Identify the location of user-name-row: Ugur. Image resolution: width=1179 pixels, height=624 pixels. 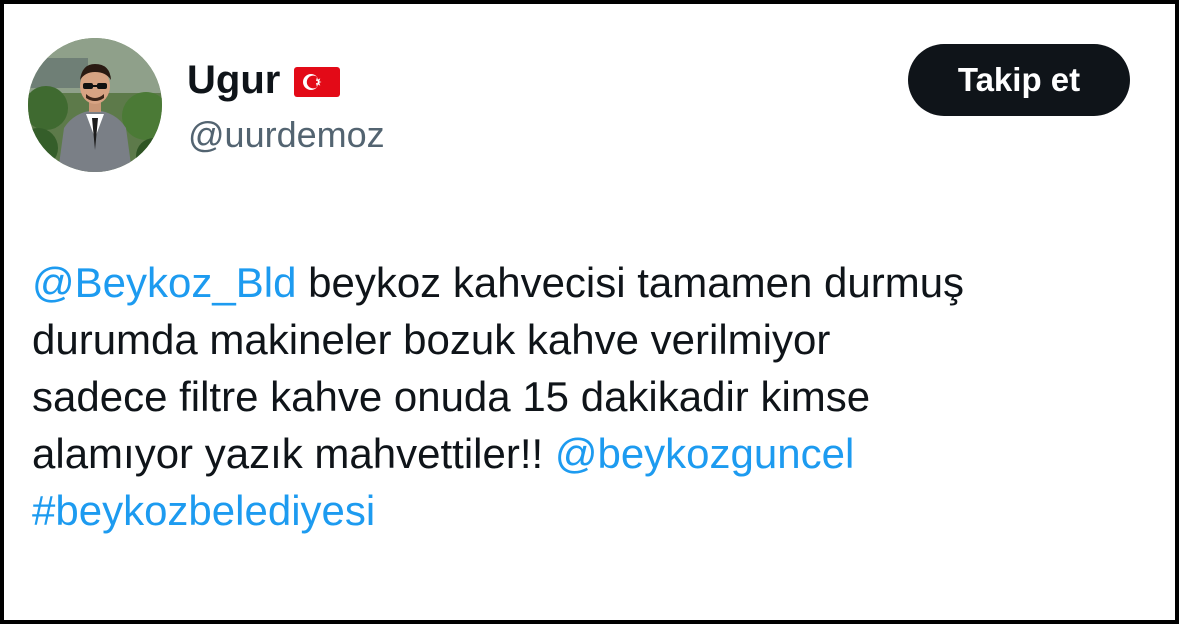
(264, 80).